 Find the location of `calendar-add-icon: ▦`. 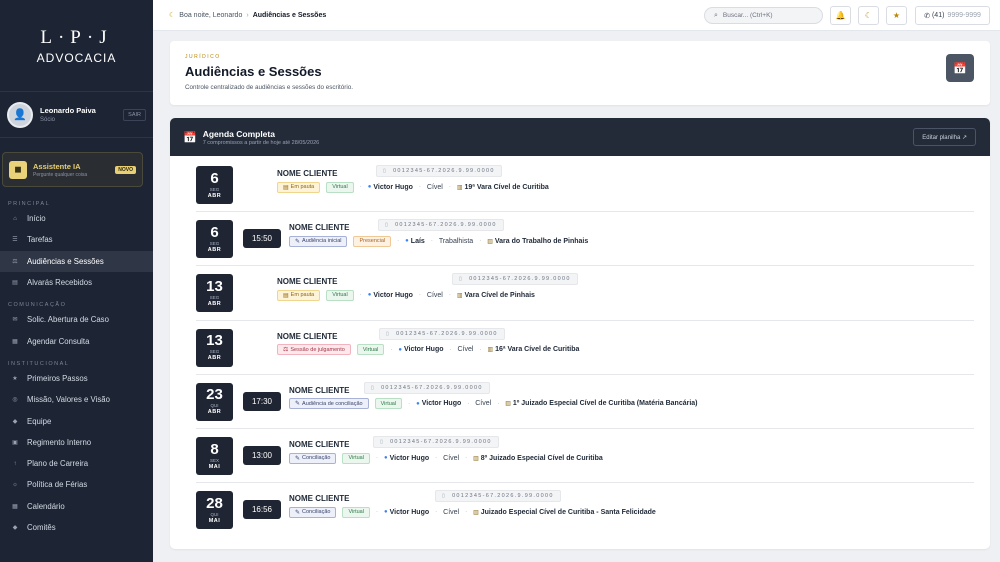

calendar-add-icon: ▦ is located at coordinates (15, 341).